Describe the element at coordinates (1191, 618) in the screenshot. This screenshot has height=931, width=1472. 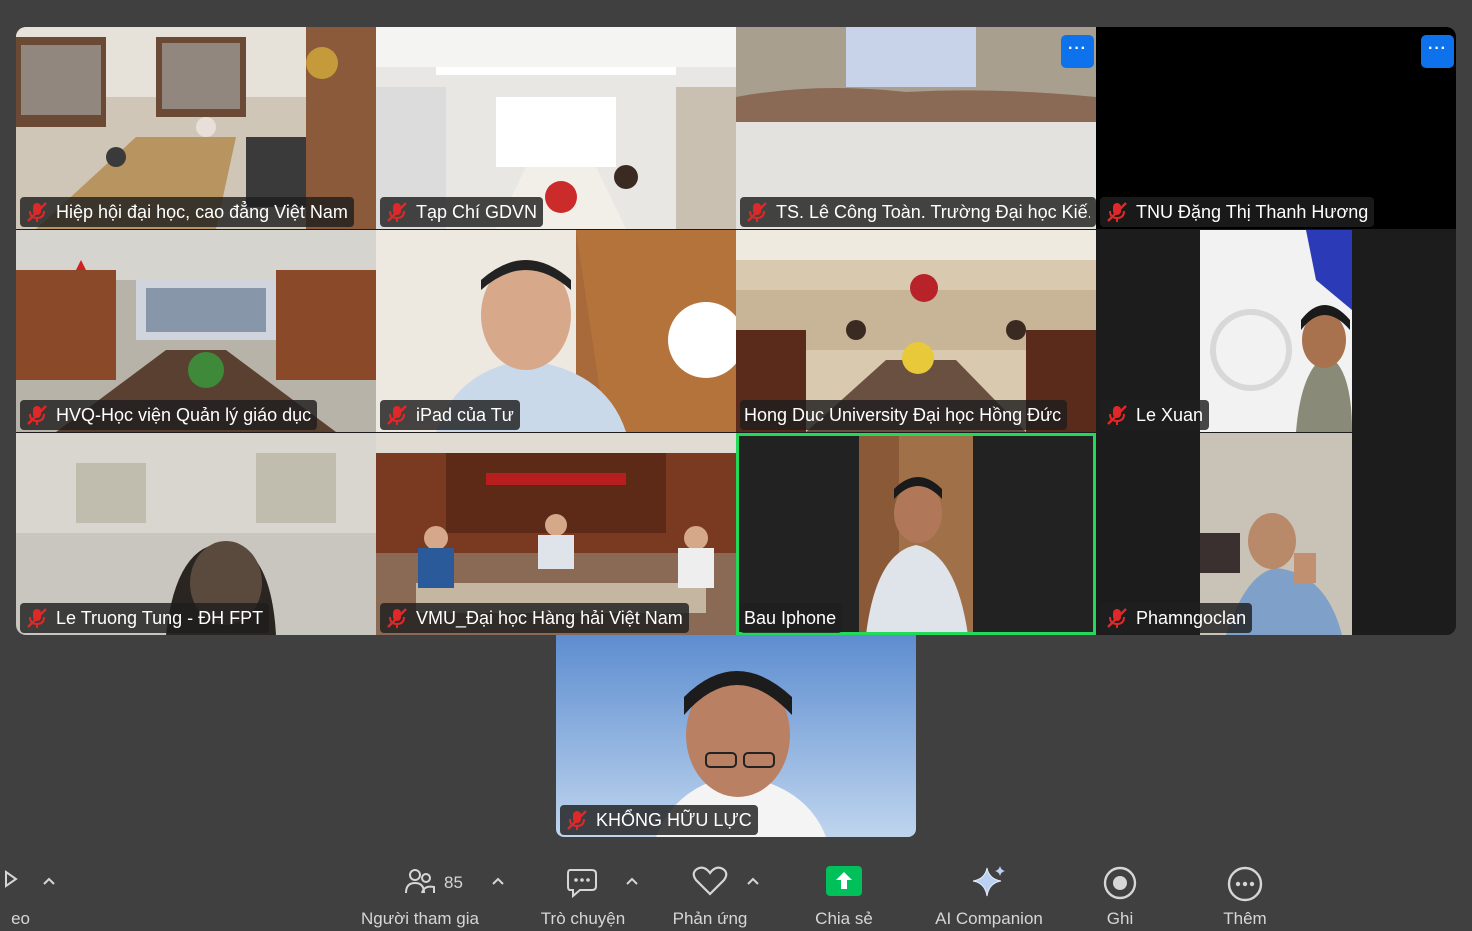
I see `participant-name: Phamngoclan` at that location.